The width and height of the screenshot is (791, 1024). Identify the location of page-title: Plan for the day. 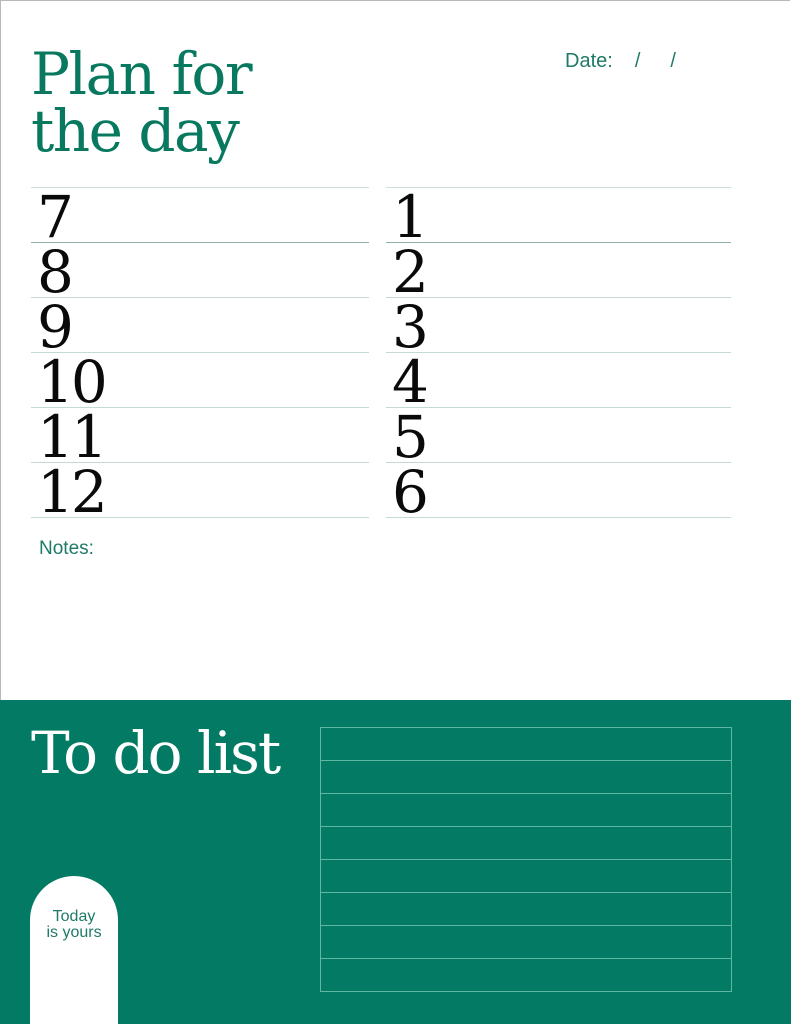
(142, 102).